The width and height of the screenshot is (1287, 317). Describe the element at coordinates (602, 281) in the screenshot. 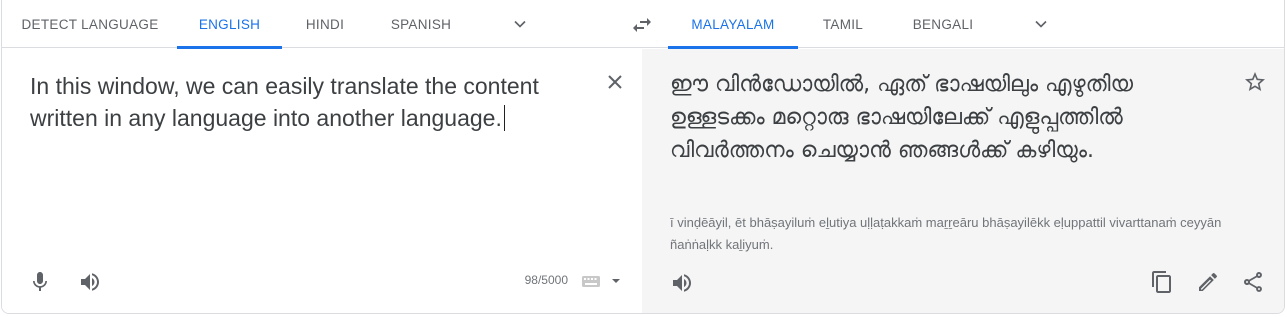

I see `keyboard-icon` at that location.